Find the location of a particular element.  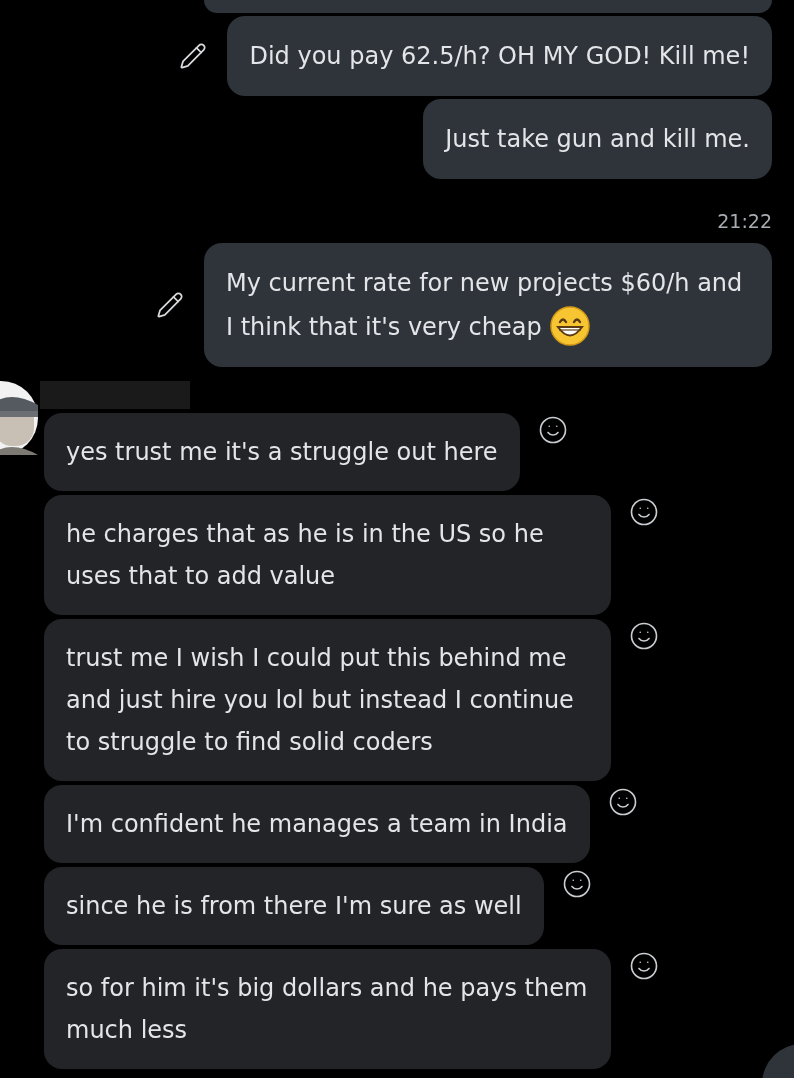

message-bubble: Just take gun and kill me. is located at coordinates (597, 139).